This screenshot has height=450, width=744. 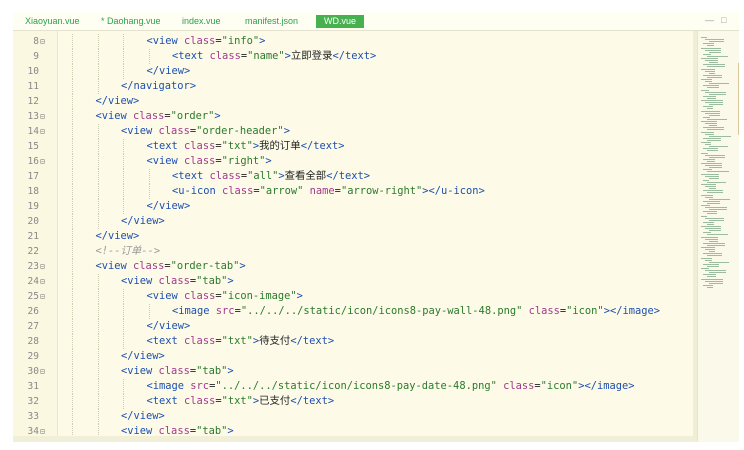 I want to click on code-line: 8 ⊟ <view class="info">, so click(x=353, y=41).